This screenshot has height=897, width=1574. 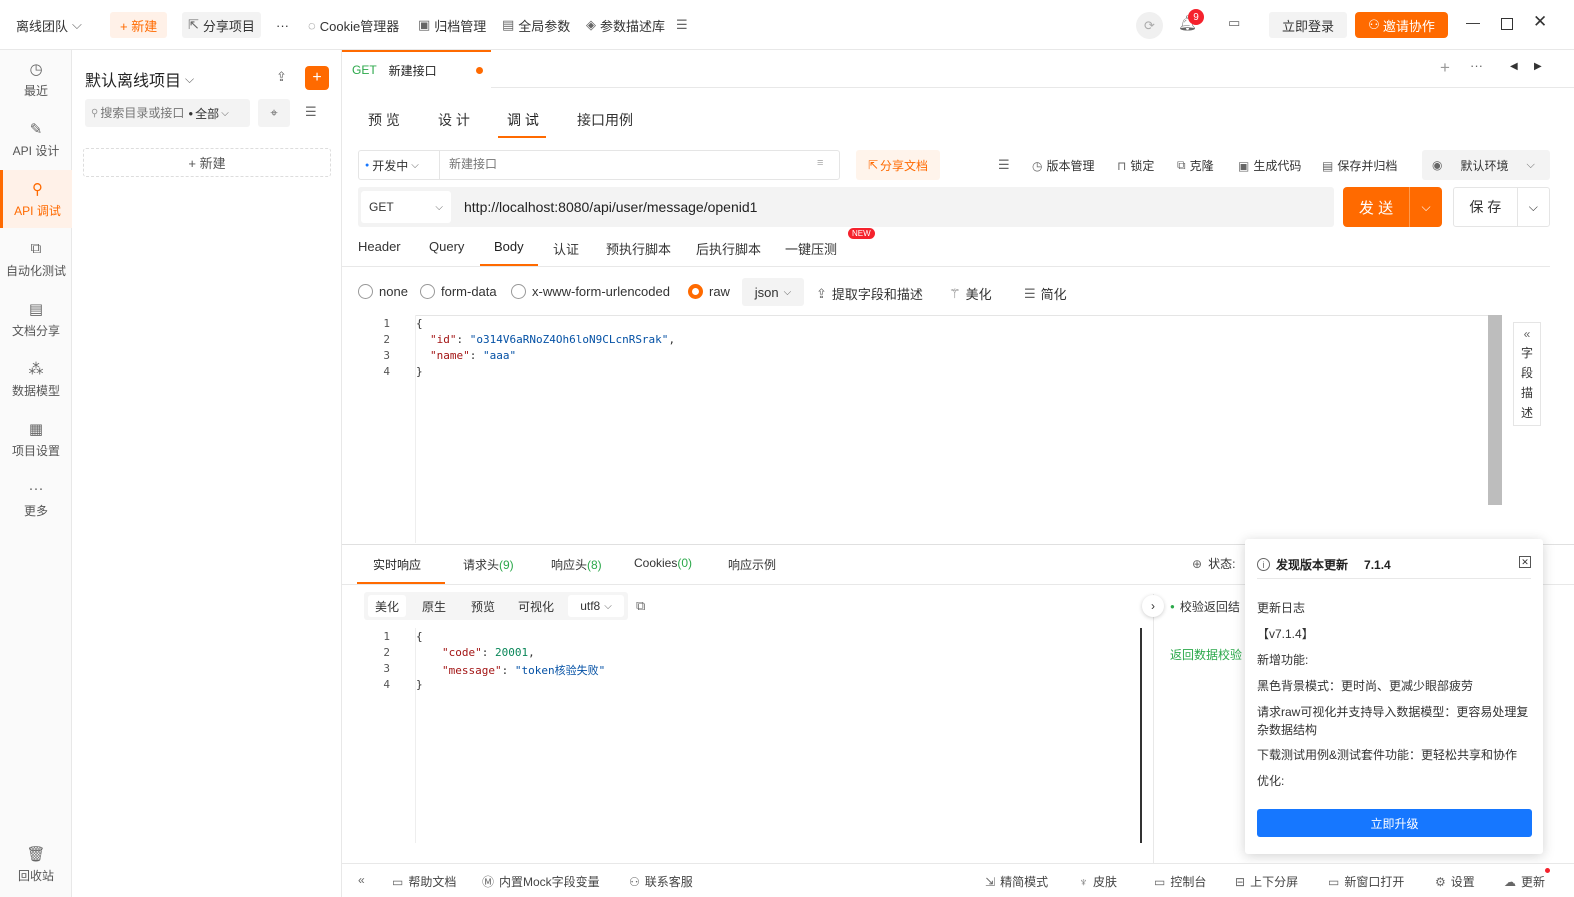 I want to click on body-none-option: none, so click(x=383, y=291).